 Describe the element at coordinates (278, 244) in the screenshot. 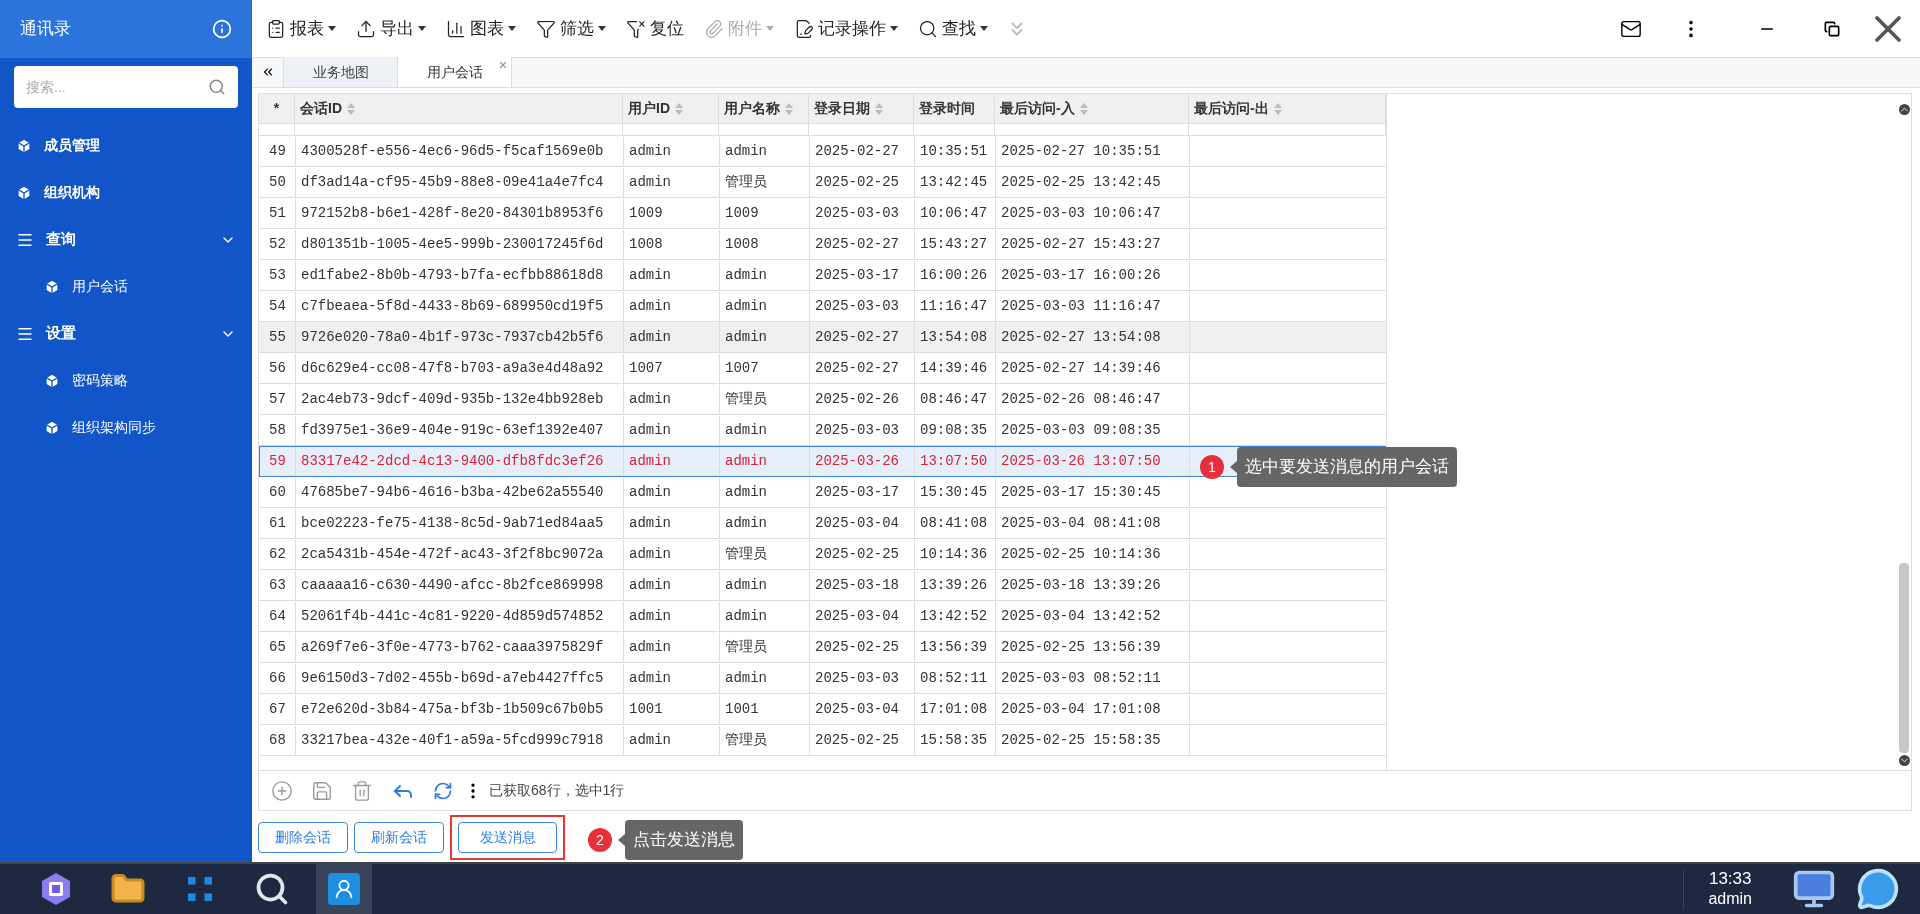

I see `table-cell: 52` at that location.